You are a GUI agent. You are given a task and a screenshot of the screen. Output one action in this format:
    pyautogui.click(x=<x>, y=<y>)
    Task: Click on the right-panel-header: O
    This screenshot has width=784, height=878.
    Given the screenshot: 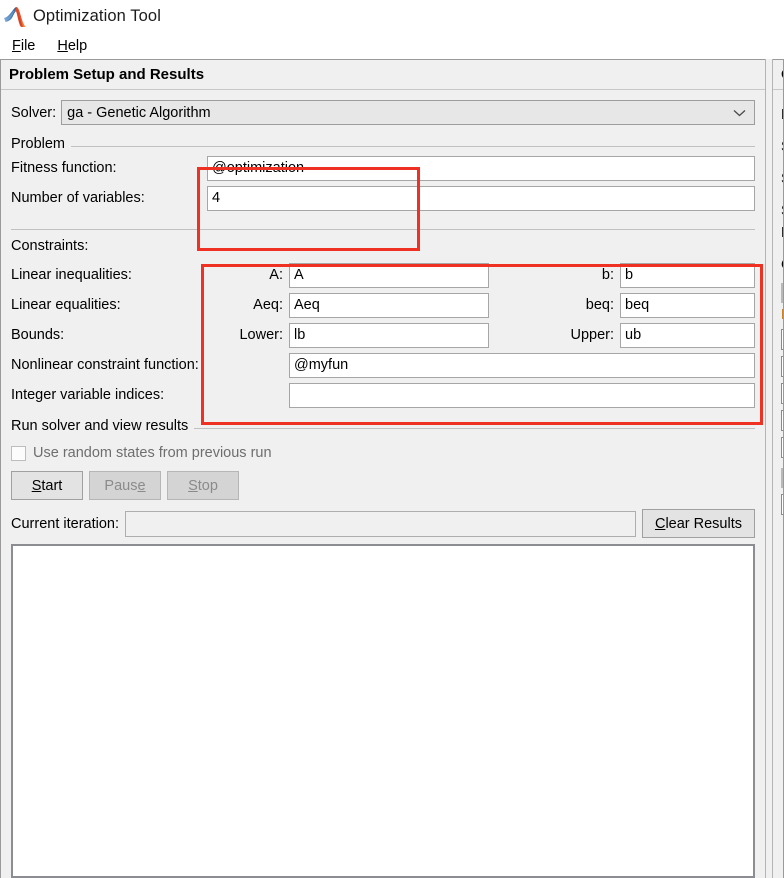 What is the action you would take?
    pyautogui.click(x=778, y=75)
    